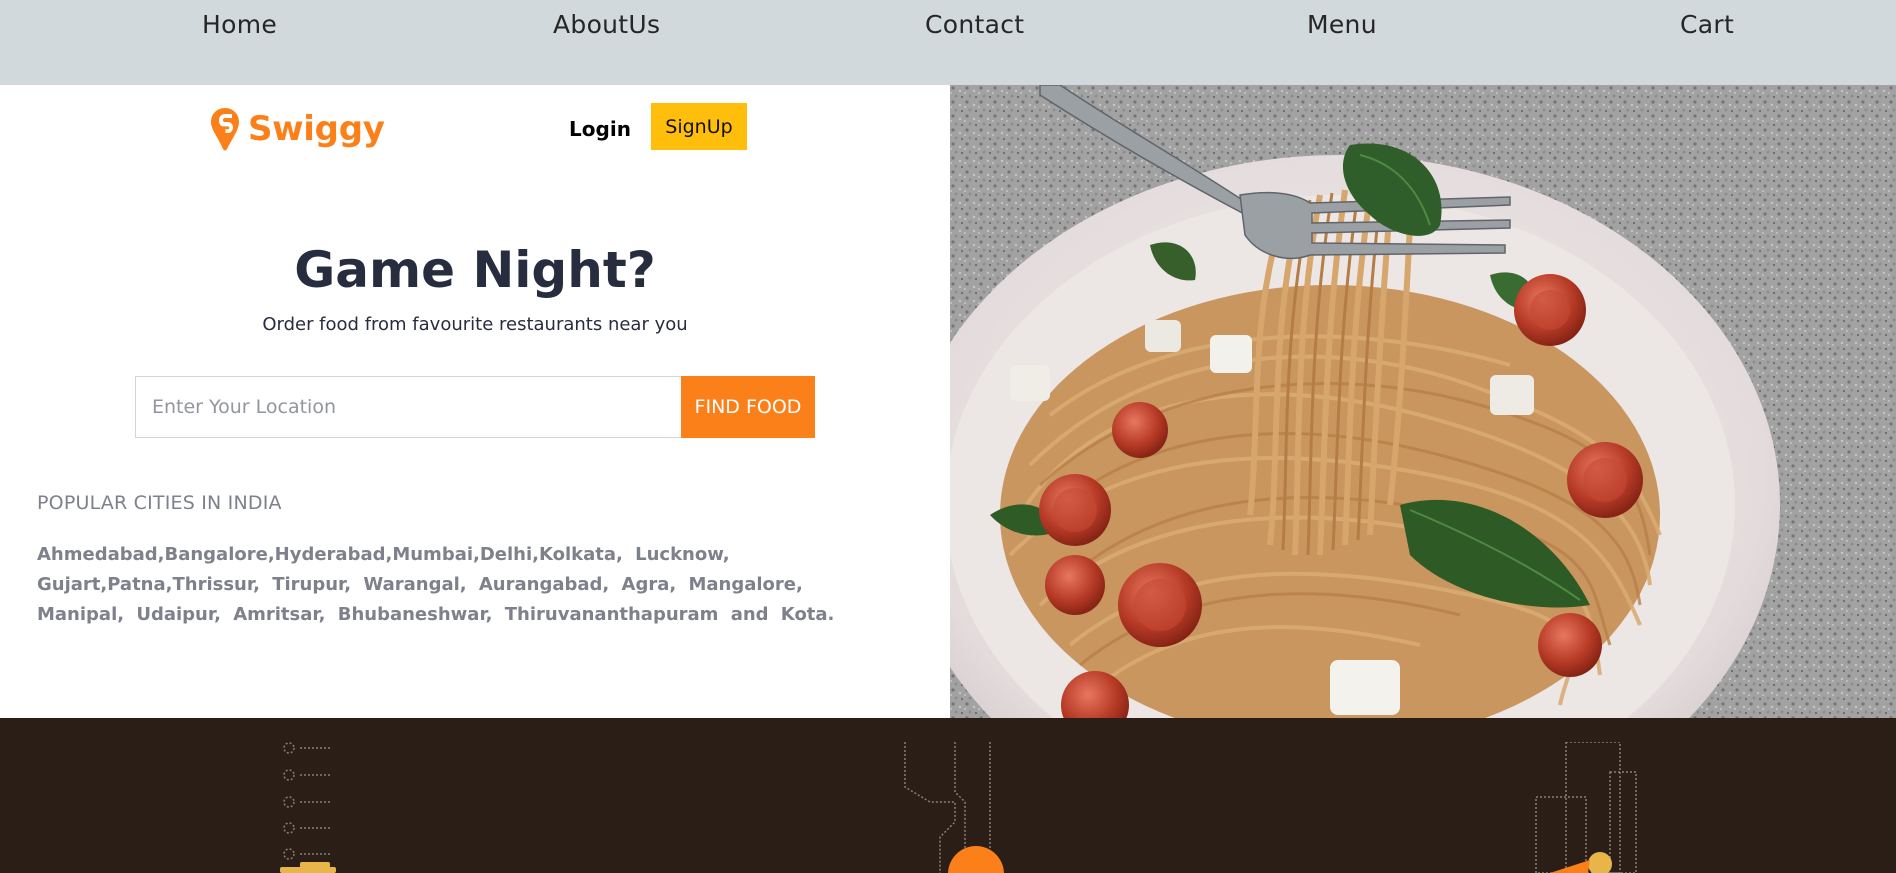  What do you see at coordinates (475, 270) in the screenshot?
I see `hero-title: Game Night?` at bounding box center [475, 270].